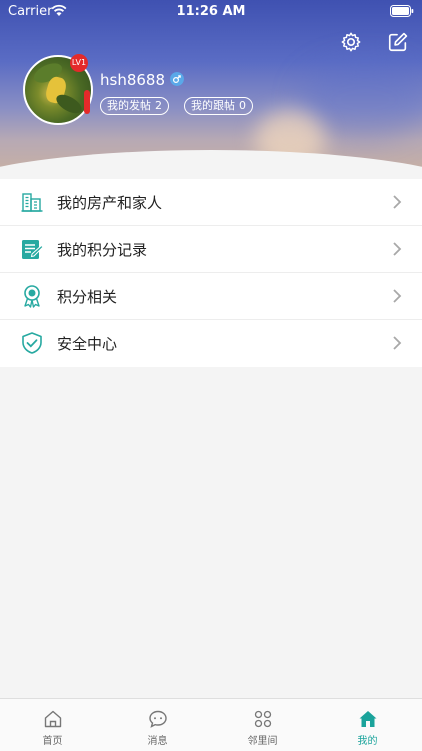 The width and height of the screenshot is (422, 751). I want to click on tab-label: 消息, so click(157, 741).